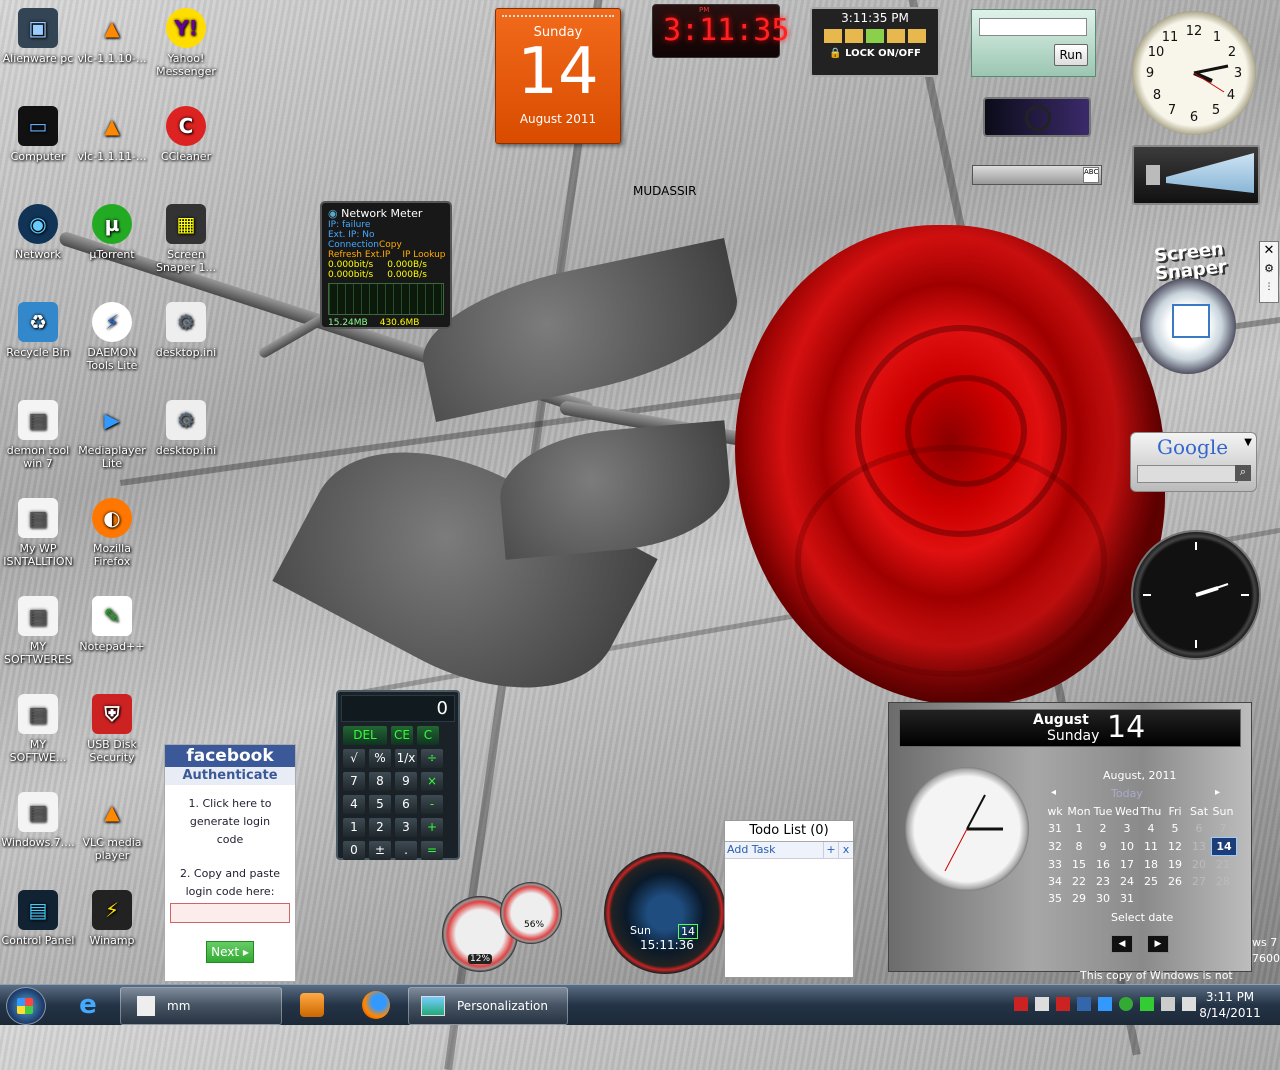 The width and height of the screenshot is (1280, 1070). I want to click on ram-gauge: 56%, so click(531, 913).